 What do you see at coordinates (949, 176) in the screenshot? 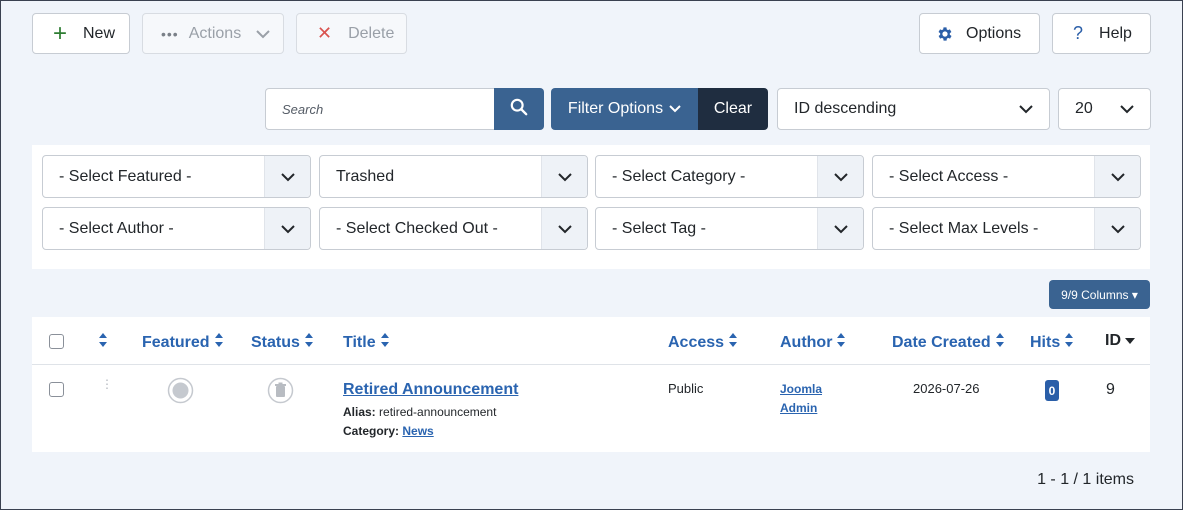
I see `access-filter-value: - Select Access -` at bounding box center [949, 176].